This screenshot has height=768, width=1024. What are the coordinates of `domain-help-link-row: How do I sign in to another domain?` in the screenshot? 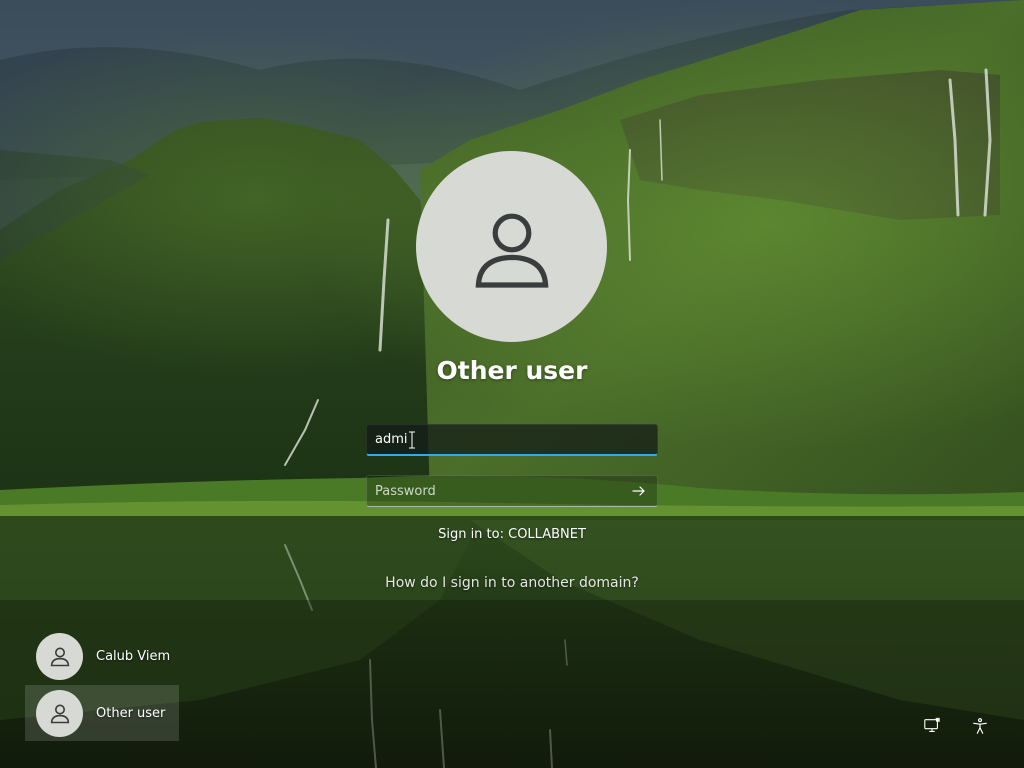 It's located at (512, 583).